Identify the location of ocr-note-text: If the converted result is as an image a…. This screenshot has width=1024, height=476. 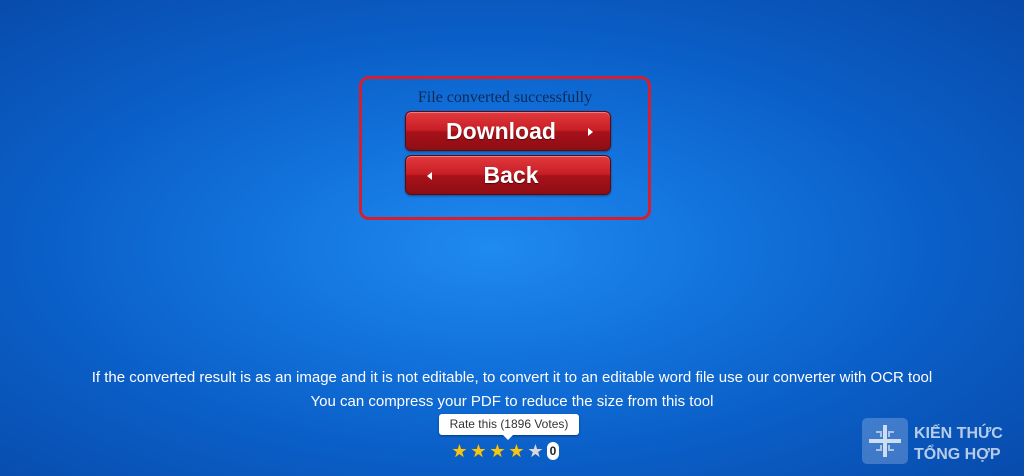
(512, 377).